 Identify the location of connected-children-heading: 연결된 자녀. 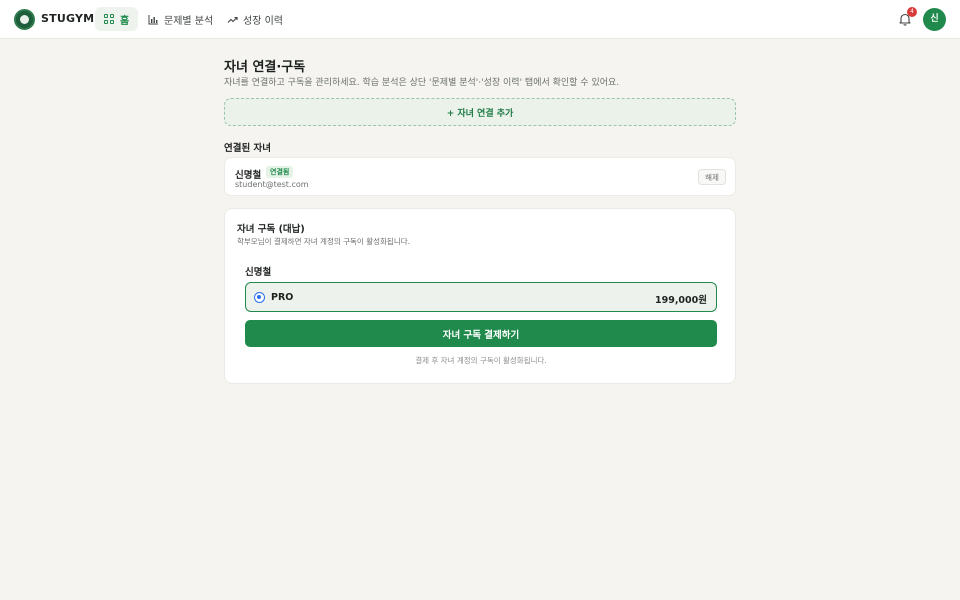
(248, 148).